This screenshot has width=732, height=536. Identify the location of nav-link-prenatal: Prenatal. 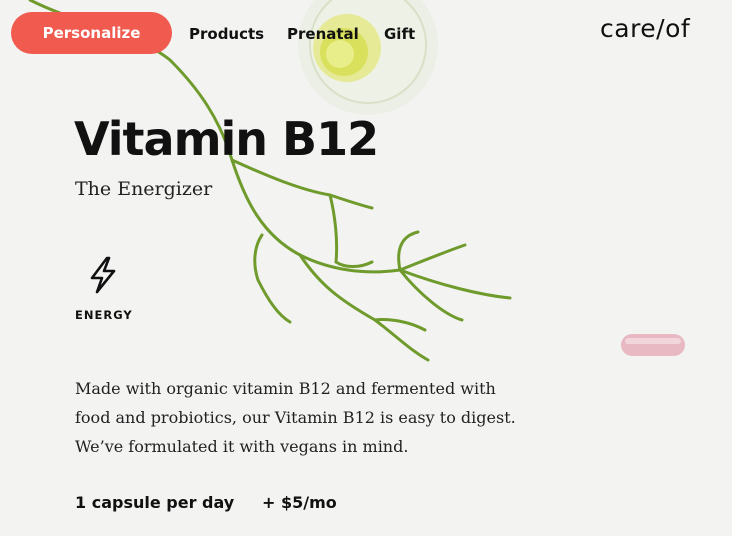
(323, 34).